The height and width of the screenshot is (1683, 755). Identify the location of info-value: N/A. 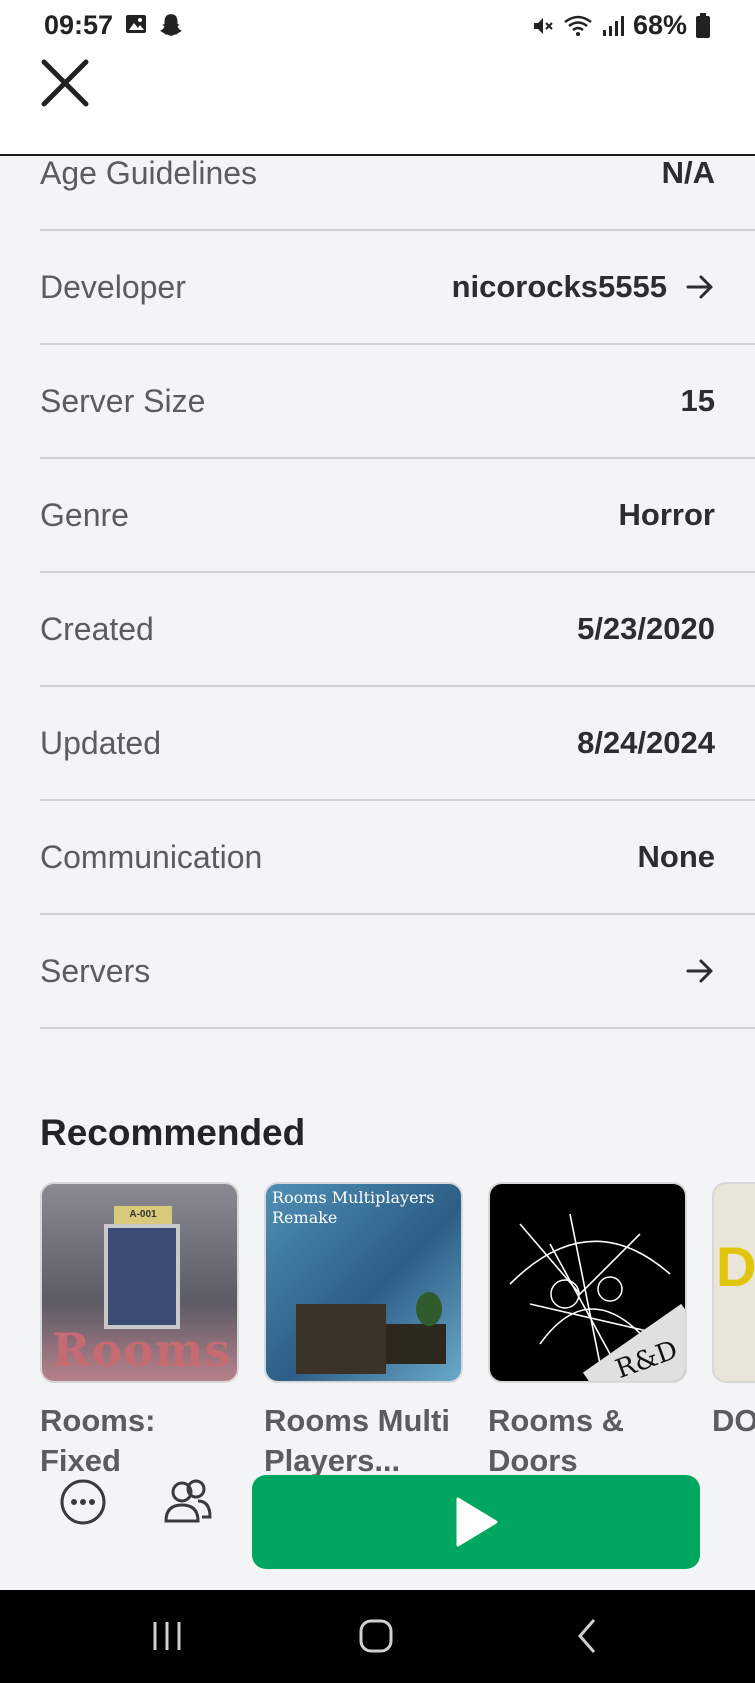
(688, 173).